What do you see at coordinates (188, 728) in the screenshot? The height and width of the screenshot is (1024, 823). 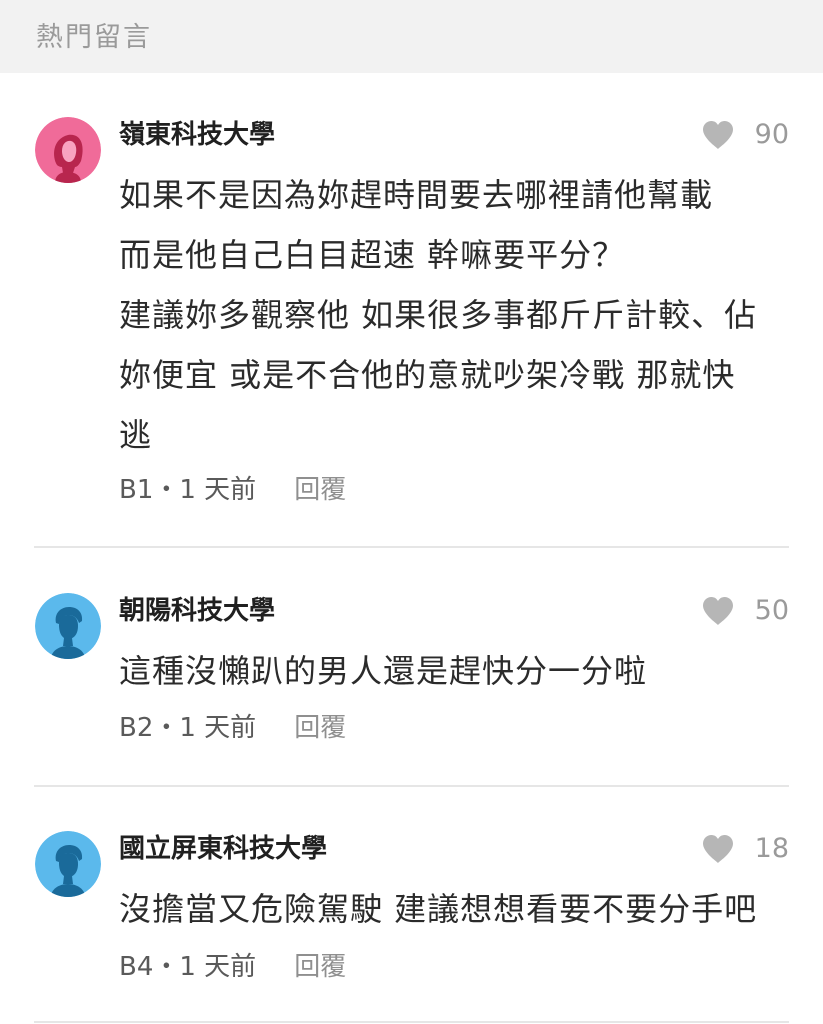 I see `floor-and-time: B2・1 天前` at bounding box center [188, 728].